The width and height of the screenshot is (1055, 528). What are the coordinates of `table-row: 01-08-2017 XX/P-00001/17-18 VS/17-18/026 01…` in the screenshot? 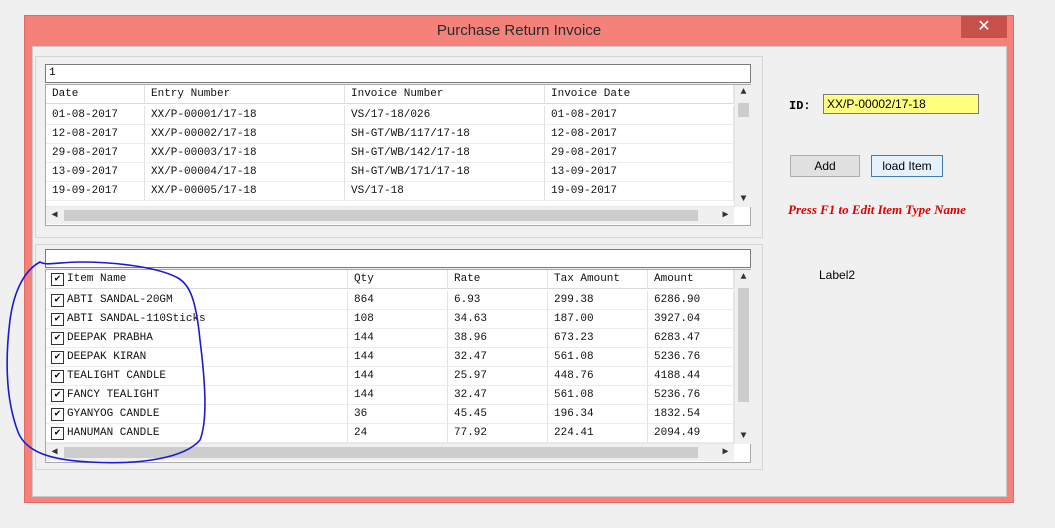 It's located at (390, 115).